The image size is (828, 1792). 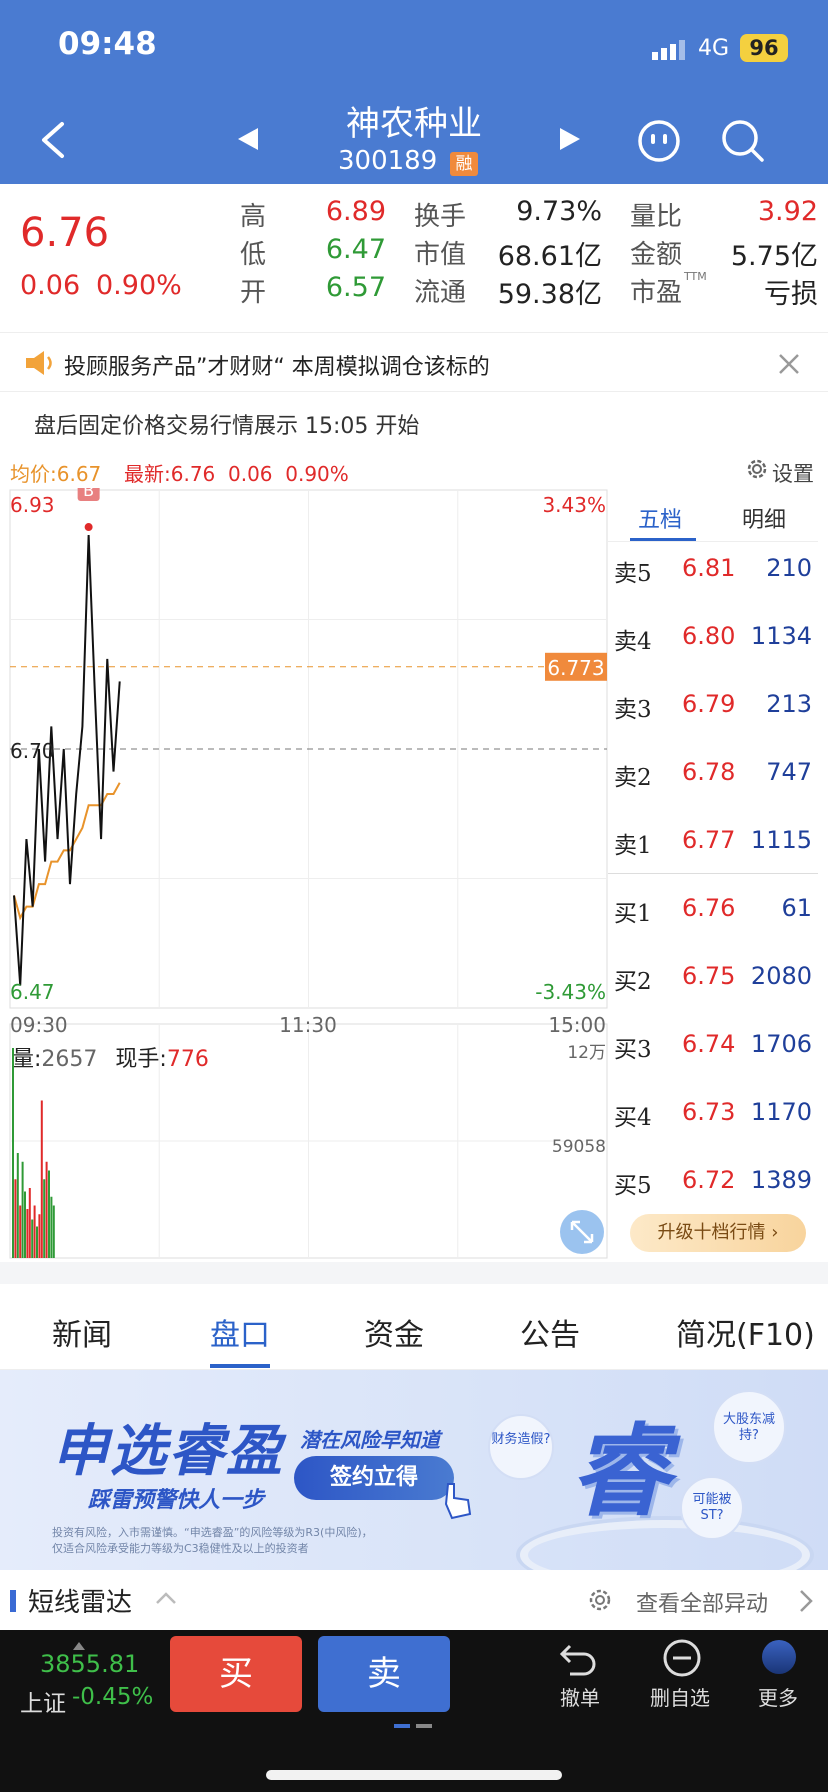 I want to click on index-pct: -0.45%, so click(x=113, y=1697).